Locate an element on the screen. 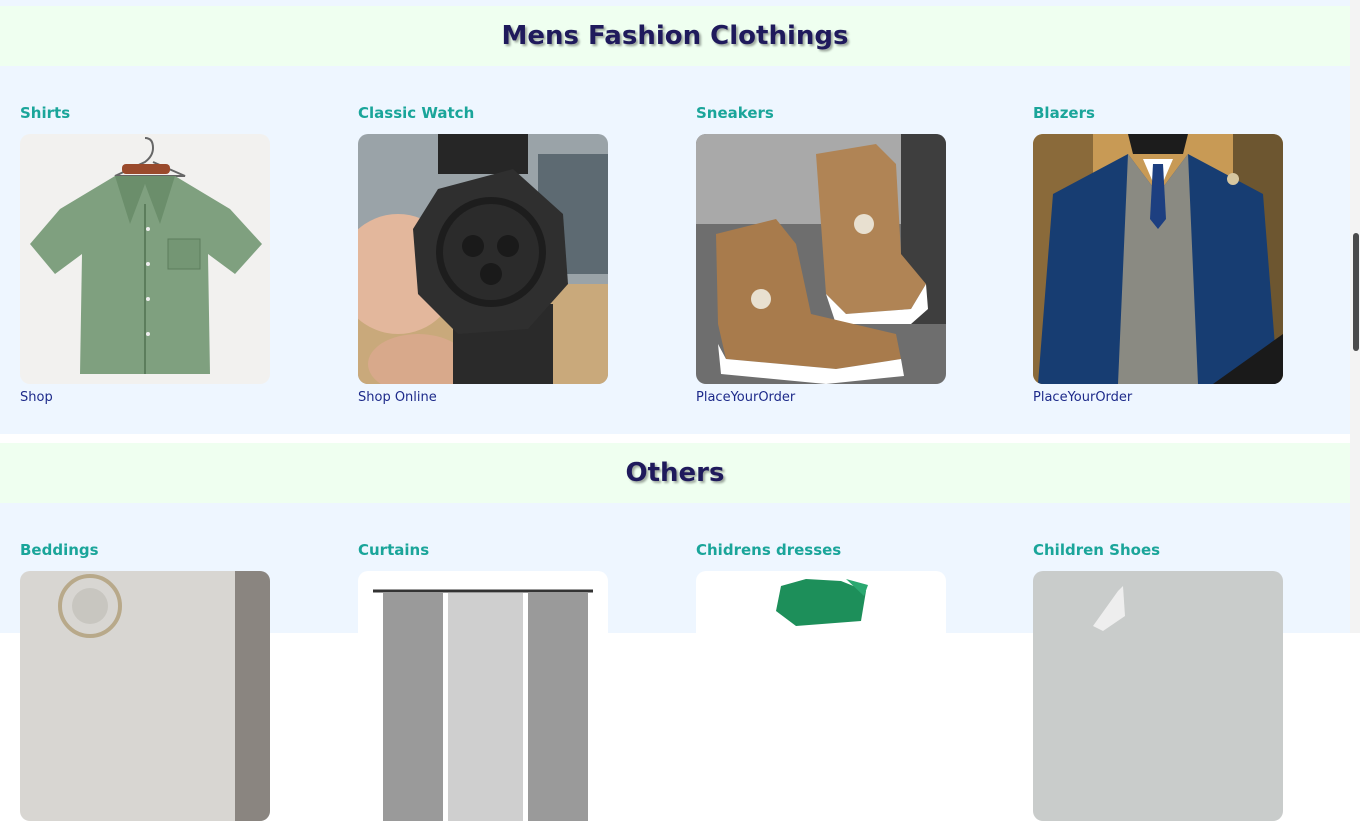  product-card-classic-watch: Classic Watch Shop Online is located at coordinates (483, 253).